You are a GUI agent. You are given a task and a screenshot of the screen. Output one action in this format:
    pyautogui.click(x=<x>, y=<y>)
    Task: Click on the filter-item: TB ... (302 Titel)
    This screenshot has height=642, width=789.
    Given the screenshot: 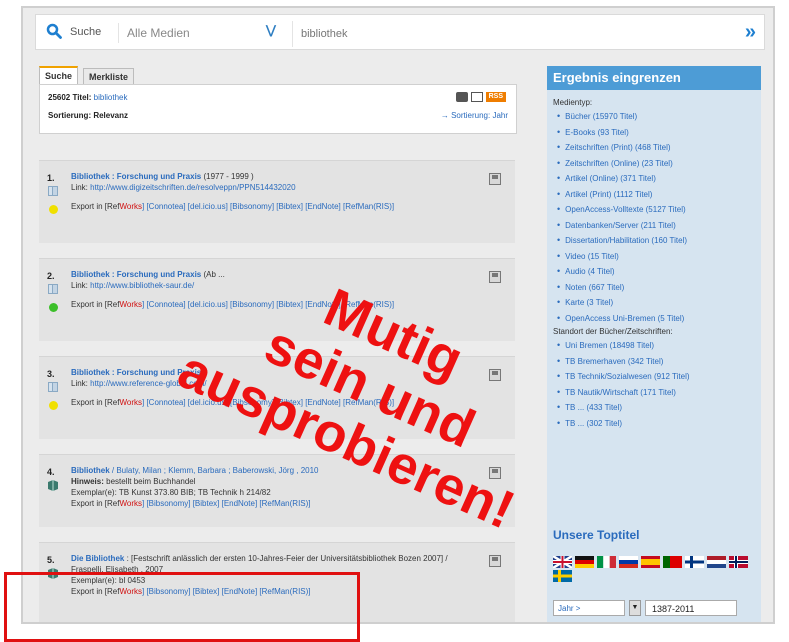 What is the action you would take?
    pyautogui.click(x=659, y=424)
    